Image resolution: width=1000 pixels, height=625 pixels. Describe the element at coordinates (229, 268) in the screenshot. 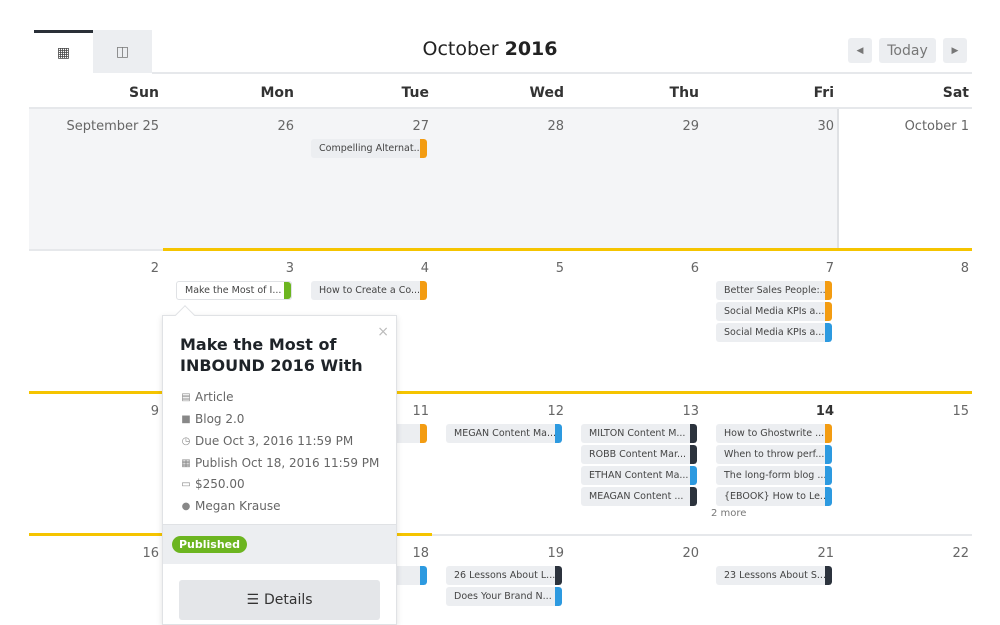

I see `day-number: 3` at that location.